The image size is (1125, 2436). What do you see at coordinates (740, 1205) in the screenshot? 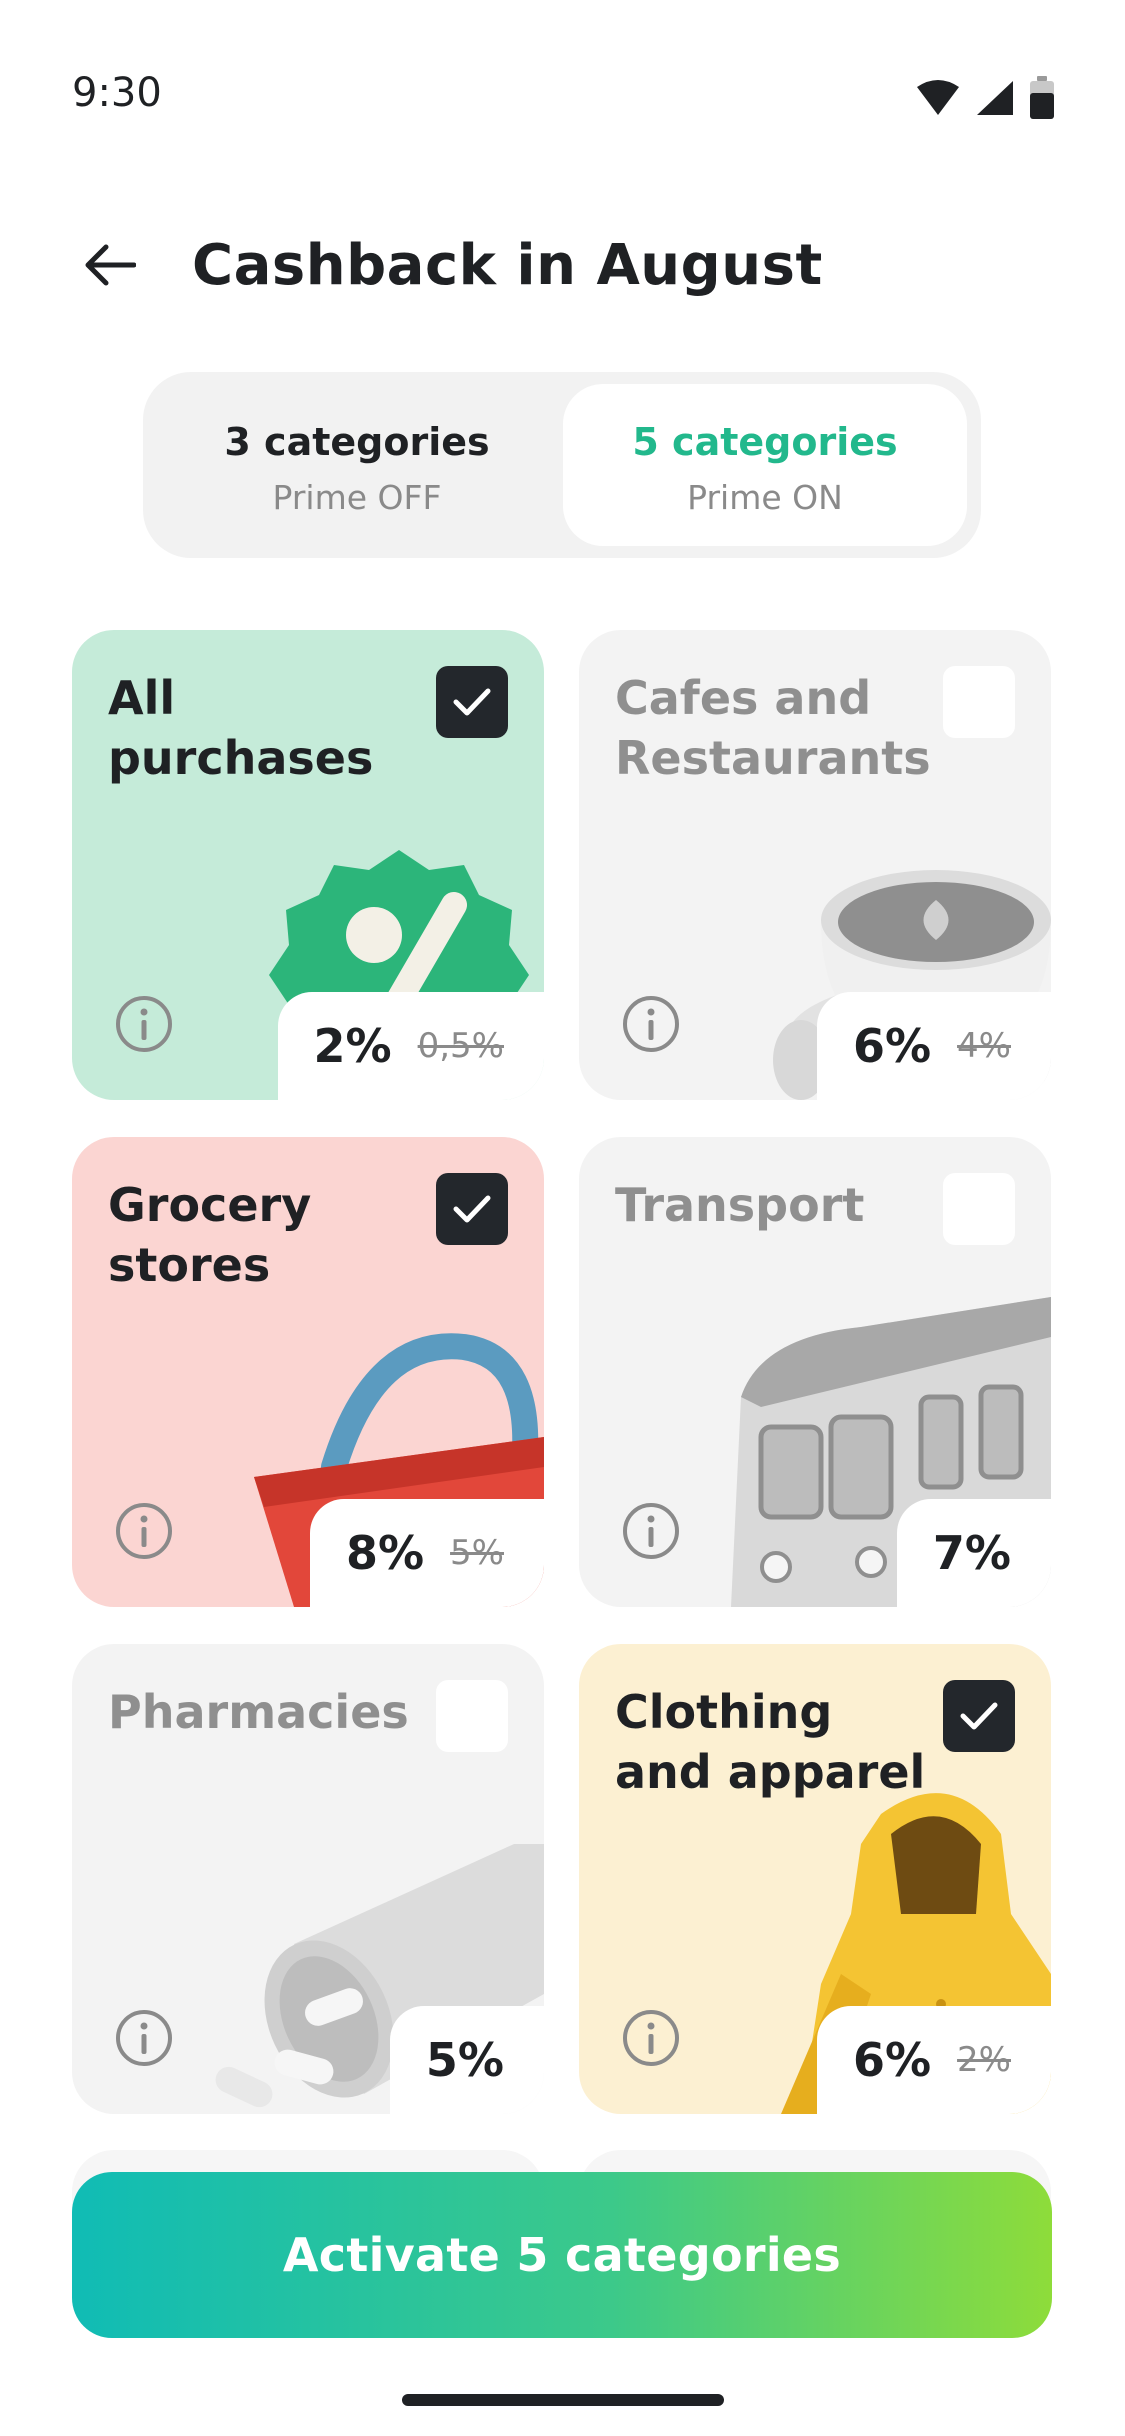
I see `category-title: Transport` at bounding box center [740, 1205].